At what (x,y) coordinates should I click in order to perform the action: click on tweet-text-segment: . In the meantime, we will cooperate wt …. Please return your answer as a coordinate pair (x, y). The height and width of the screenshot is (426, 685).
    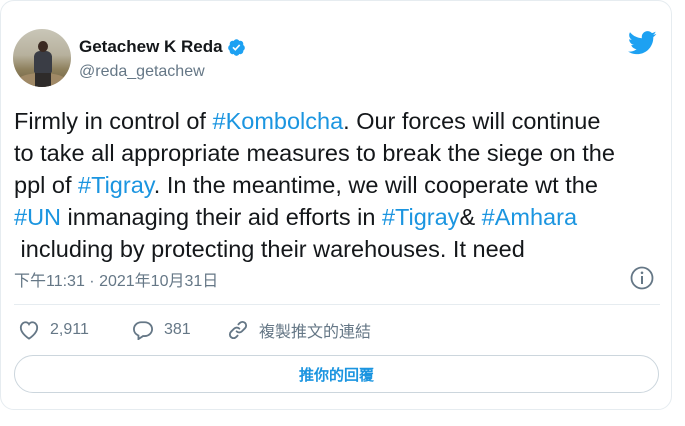
    Looking at the image, I should click on (375, 185).